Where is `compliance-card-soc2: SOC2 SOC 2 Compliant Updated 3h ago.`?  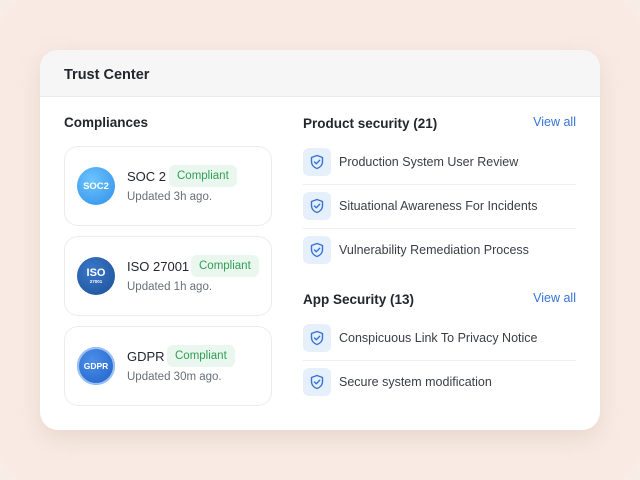
compliance-card-soc2: SOC2 SOC 2 Compliant Updated 3h ago. is located at coordinates (168, 186).